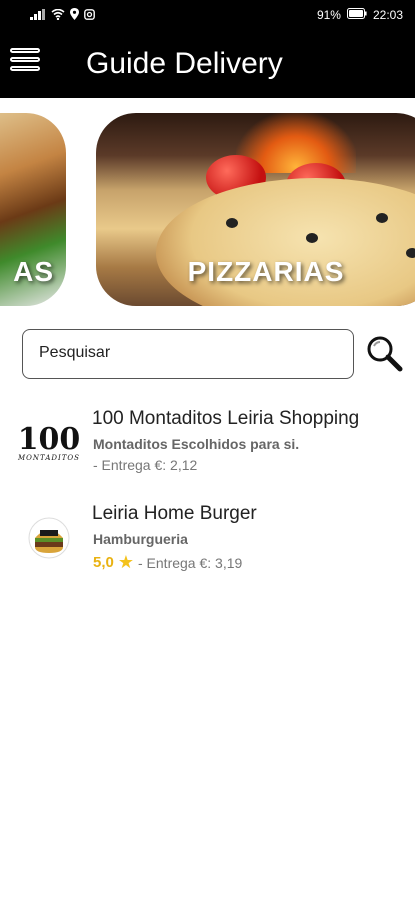 The image size is (415, 900). I want to click on signal-icon, so click(38, 15).